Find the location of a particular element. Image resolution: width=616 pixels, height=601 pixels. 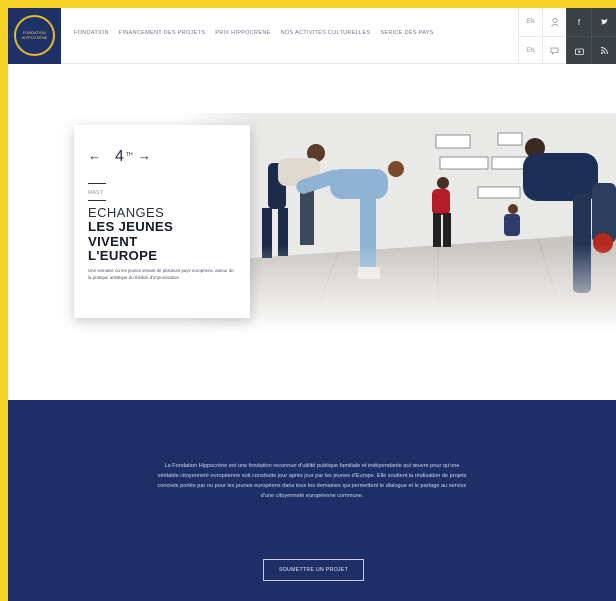

hero-category: MAST is located at coordinates (96, 193).